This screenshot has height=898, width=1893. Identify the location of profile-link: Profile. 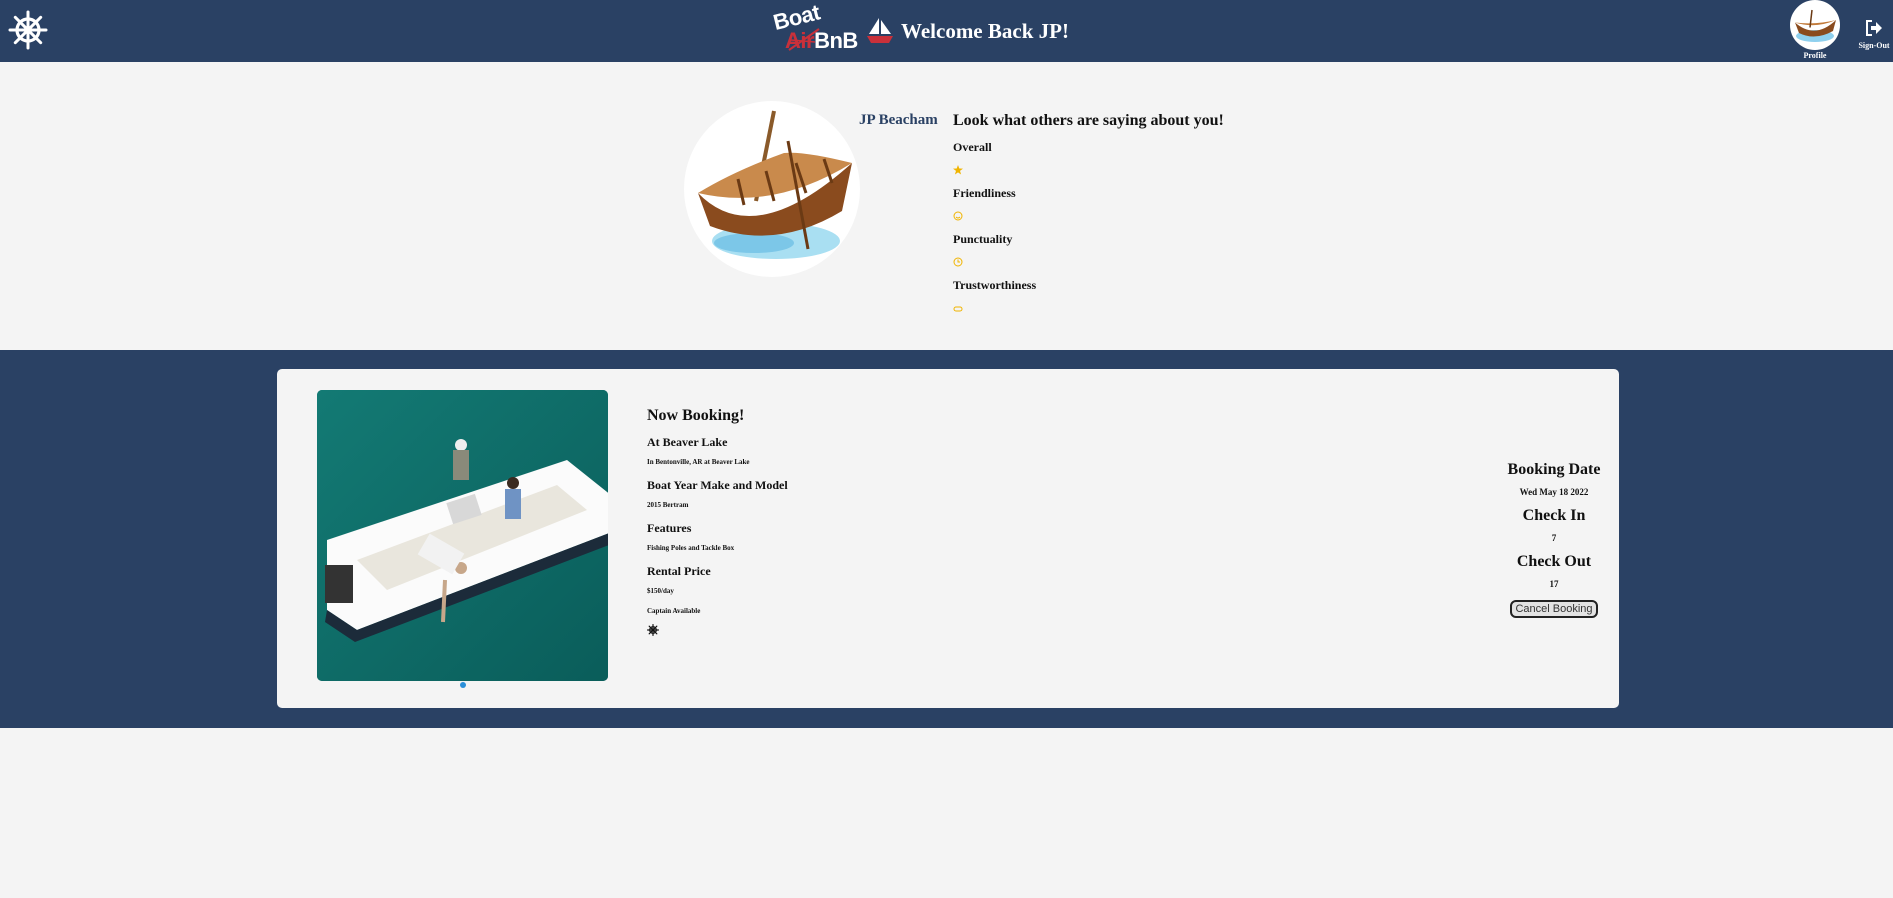
(1815, 30).